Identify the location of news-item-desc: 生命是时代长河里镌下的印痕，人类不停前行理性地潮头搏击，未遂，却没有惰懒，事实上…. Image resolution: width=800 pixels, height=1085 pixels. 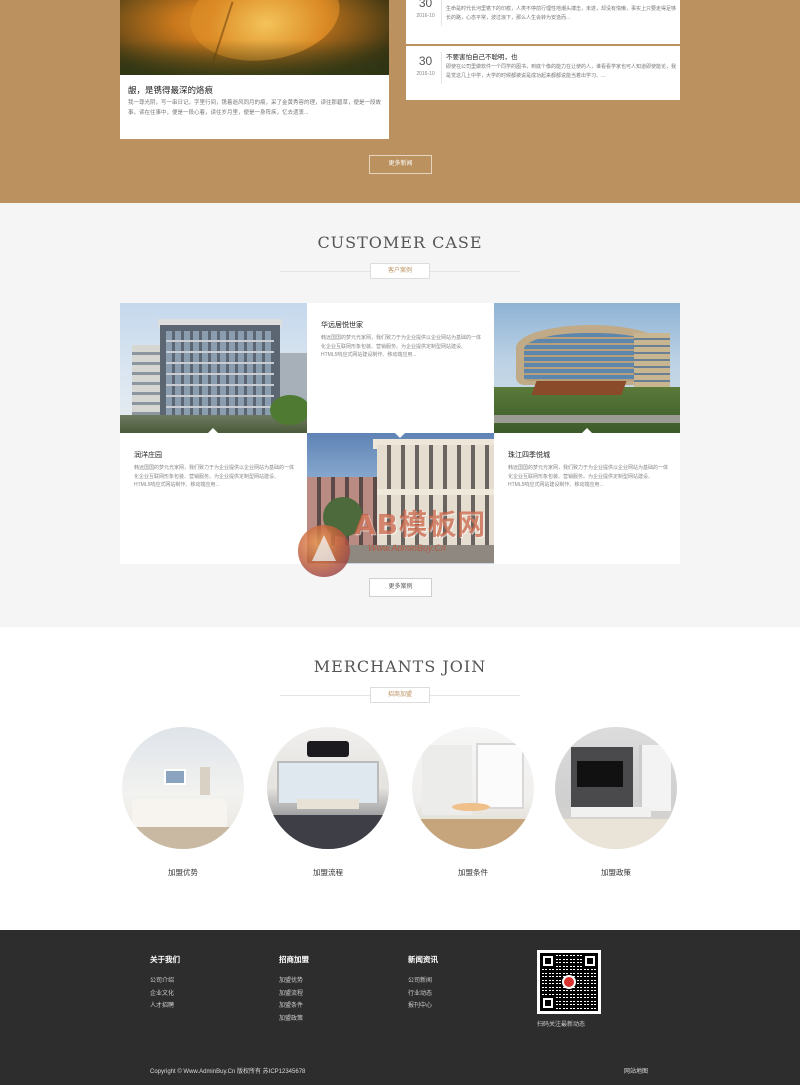
(561, 13).